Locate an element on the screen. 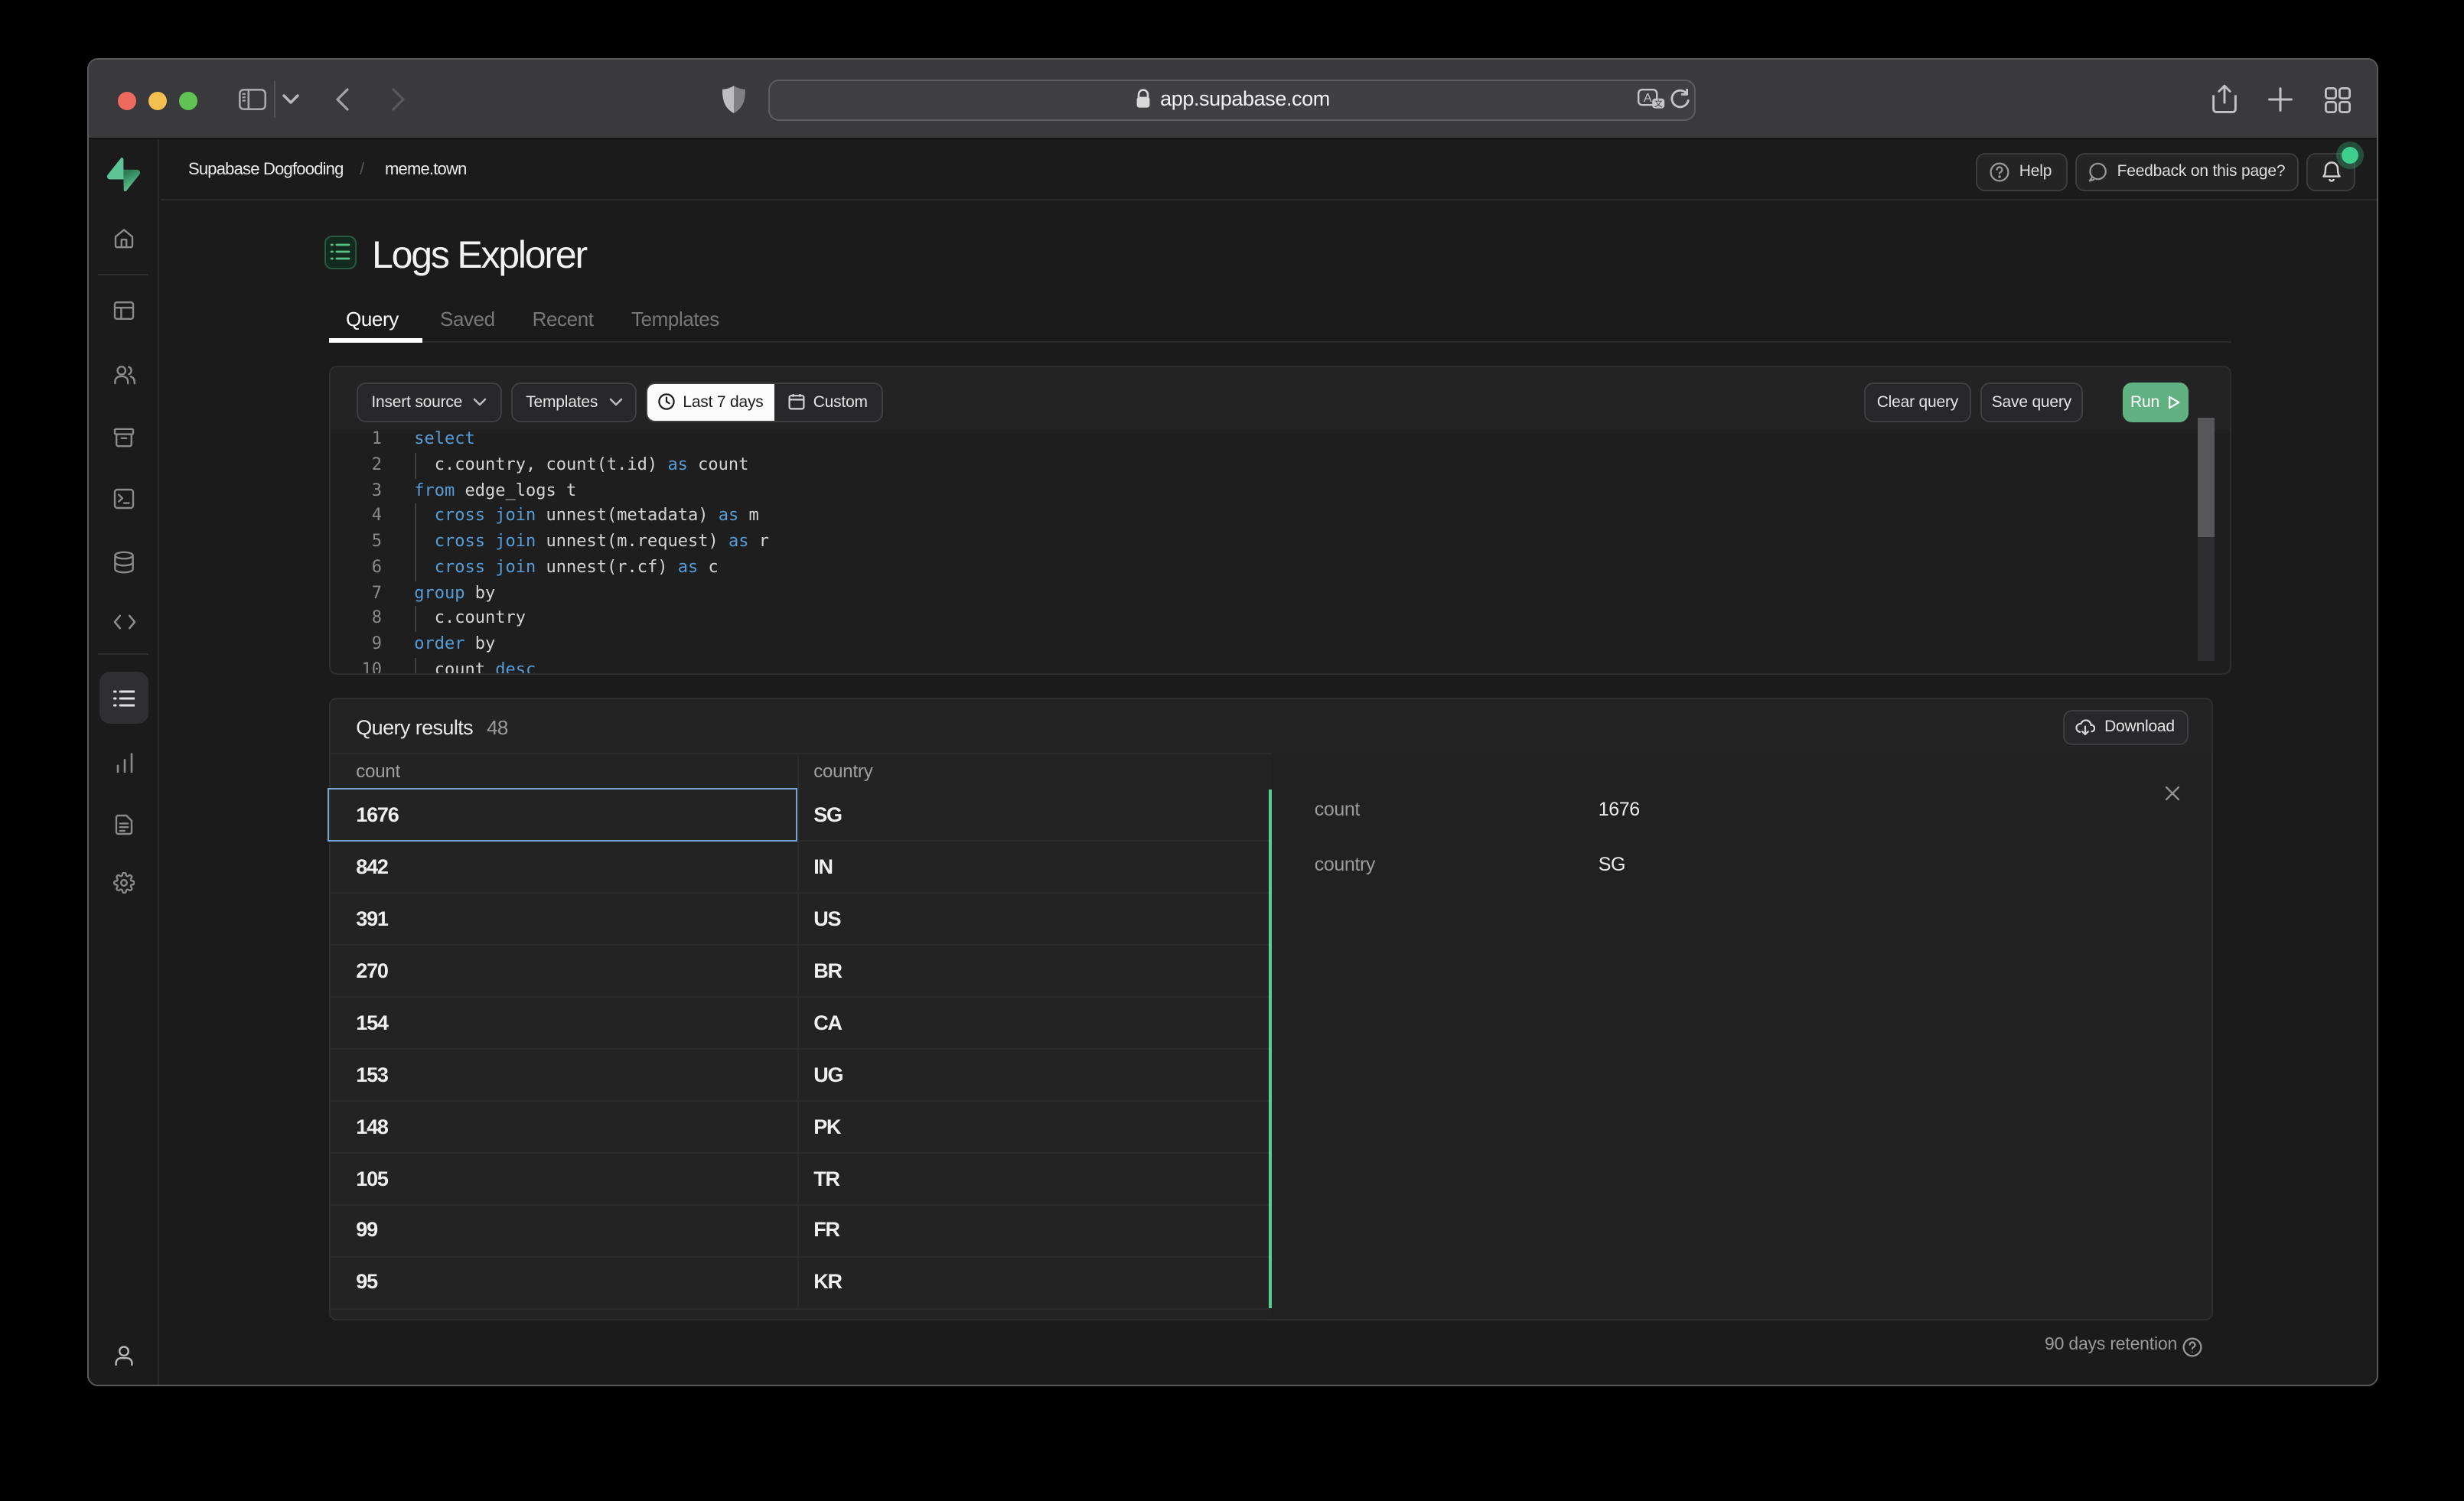 Image resolution: width=2464 pixels, height=1501 pixels. svg-text: A is located at coordinates (1648, 98).